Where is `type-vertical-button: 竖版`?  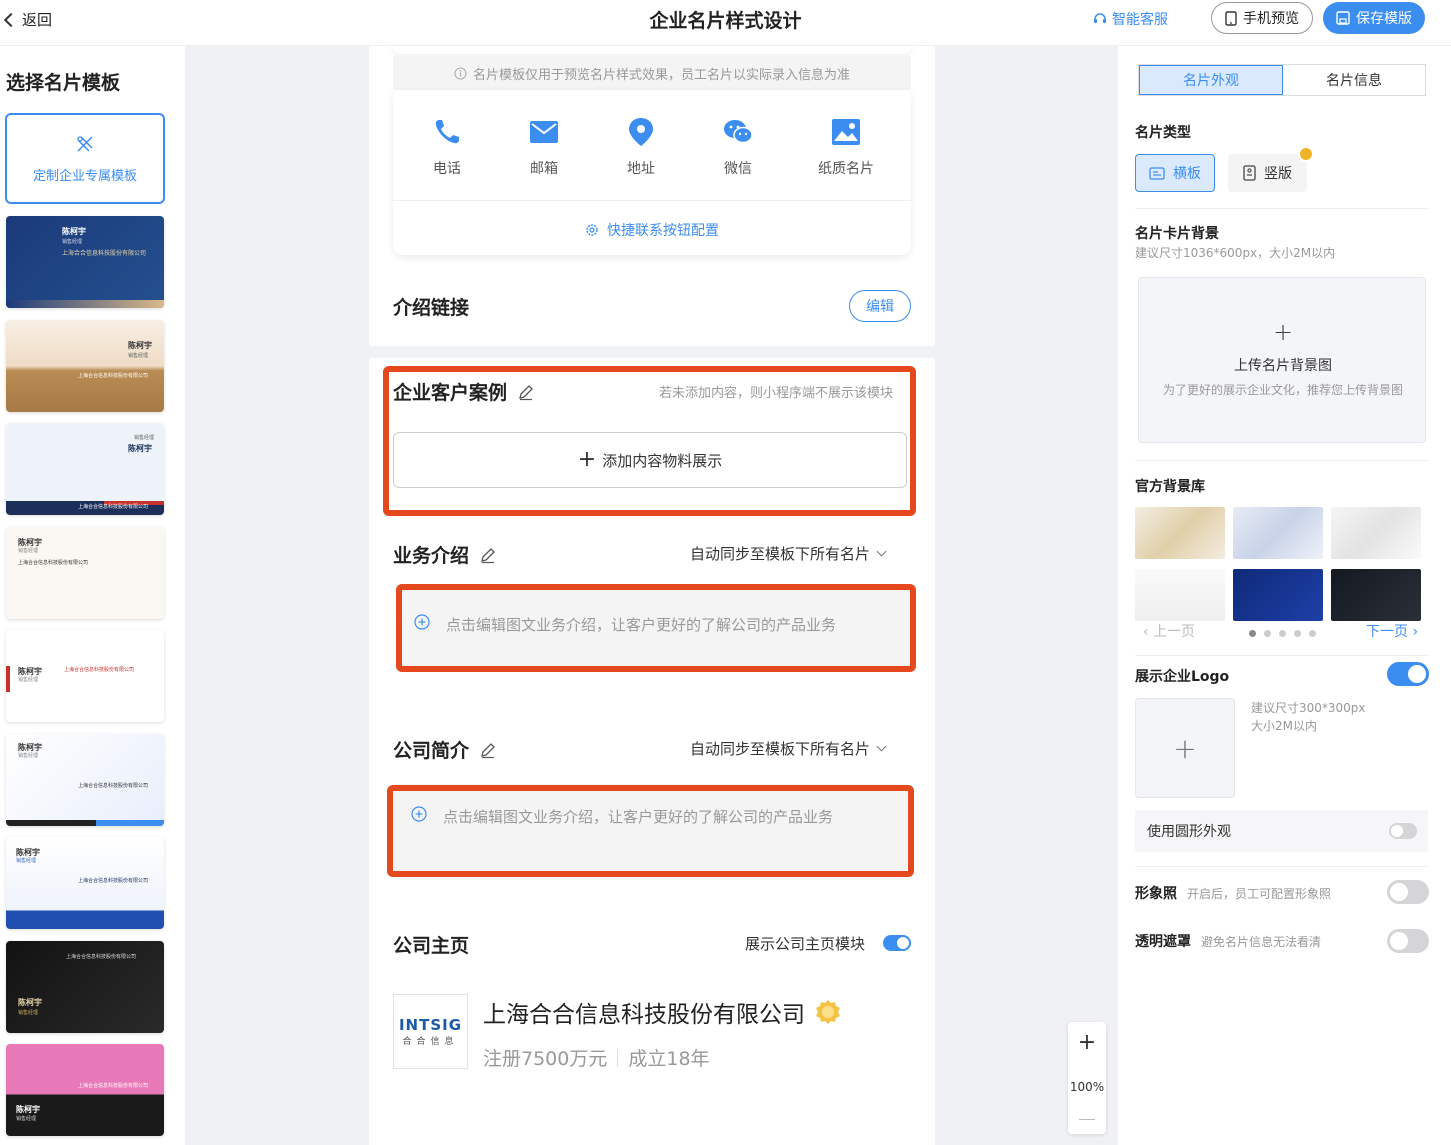
type-vertical-button: 竖版 is located at coordinates (1267, 173).